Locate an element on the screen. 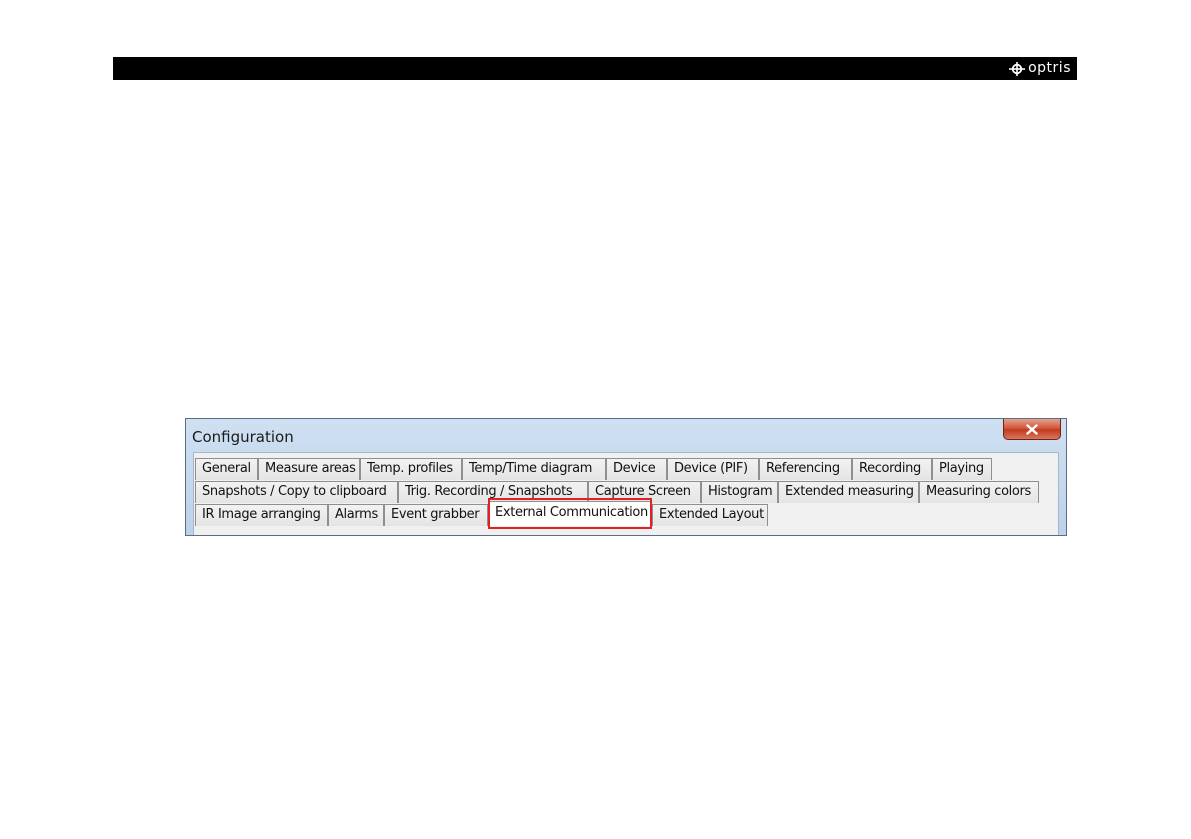 The width and height of the screenshot is (1191, 839). tab-device: Device is located at coordinates (636, 469).